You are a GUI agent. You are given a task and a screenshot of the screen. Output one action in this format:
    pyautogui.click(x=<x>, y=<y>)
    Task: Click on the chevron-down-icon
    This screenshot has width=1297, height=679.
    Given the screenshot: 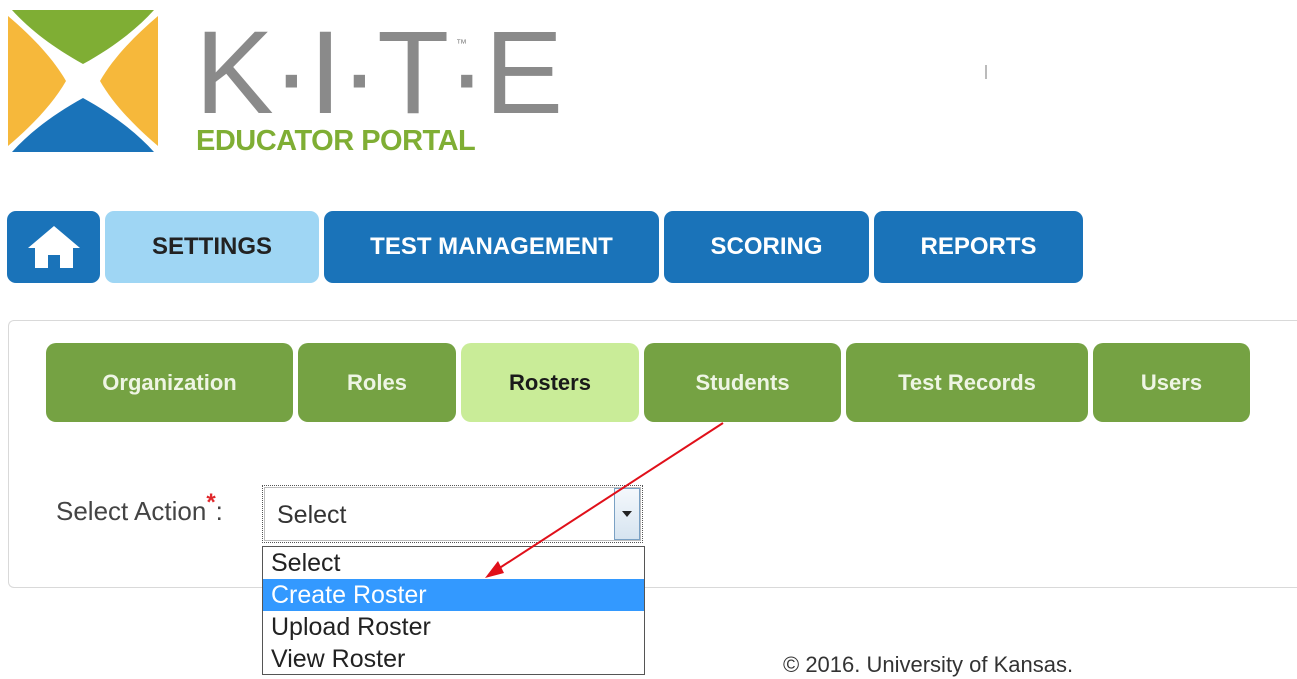 What is the action you would take?
    pyautogui.click(x=627, y=514)
    